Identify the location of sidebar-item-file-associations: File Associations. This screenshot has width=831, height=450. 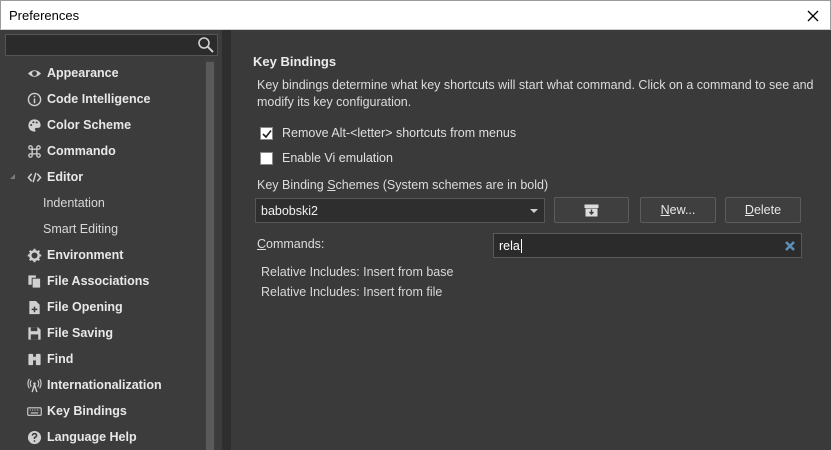
(102, 281).